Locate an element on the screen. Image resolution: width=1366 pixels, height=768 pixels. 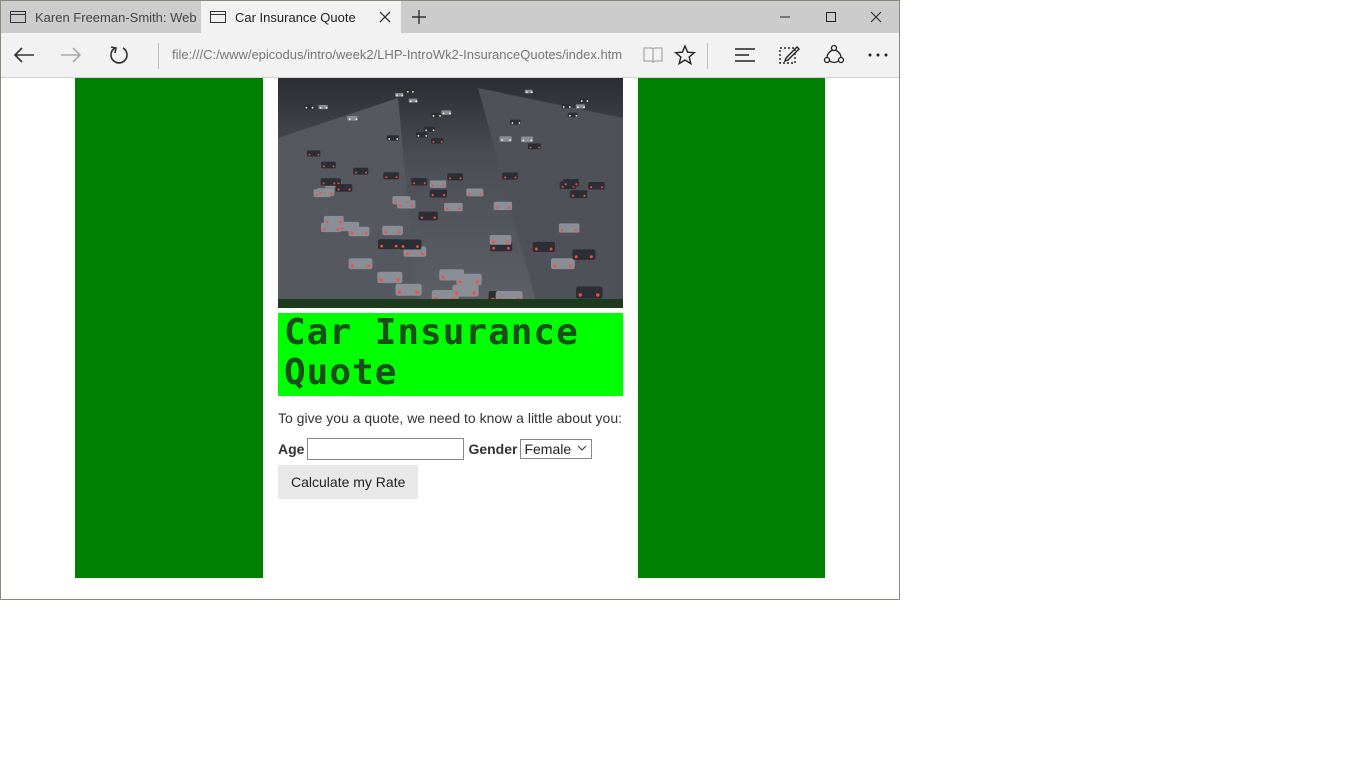
maximize-button is located at coordinates (831, 17).